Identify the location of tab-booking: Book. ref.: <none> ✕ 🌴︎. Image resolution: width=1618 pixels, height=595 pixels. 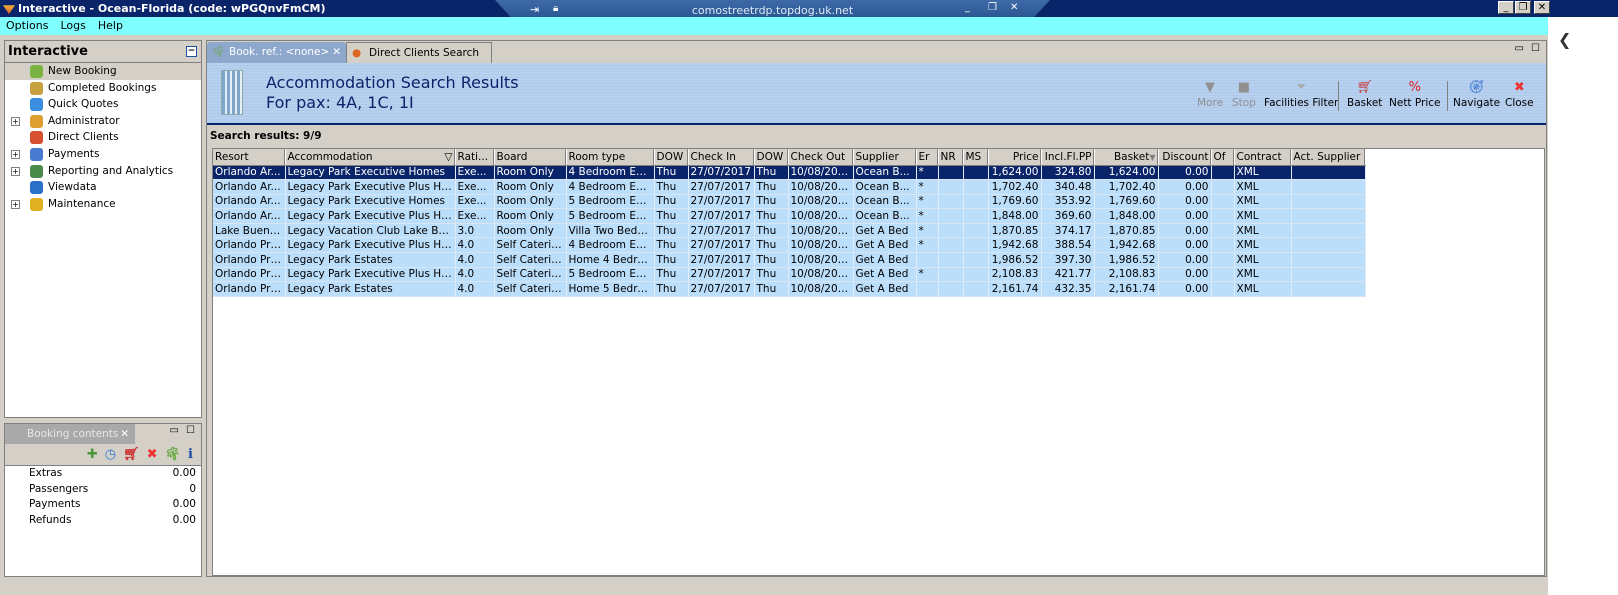
(276, 52).